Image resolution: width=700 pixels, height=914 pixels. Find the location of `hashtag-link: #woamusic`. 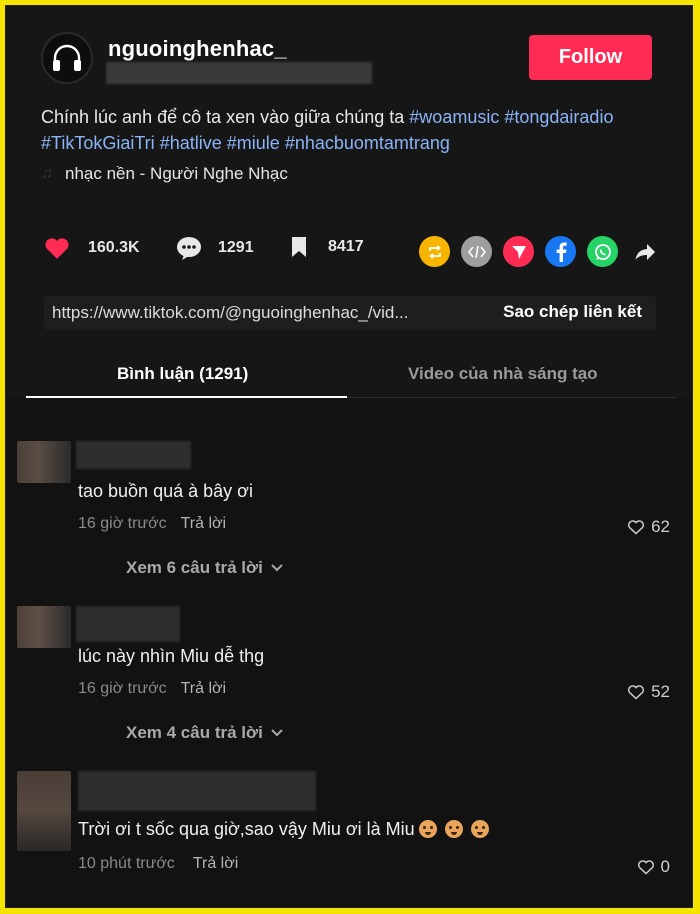

hashtag-link: #woamusic is located at coordinates (454, 117).